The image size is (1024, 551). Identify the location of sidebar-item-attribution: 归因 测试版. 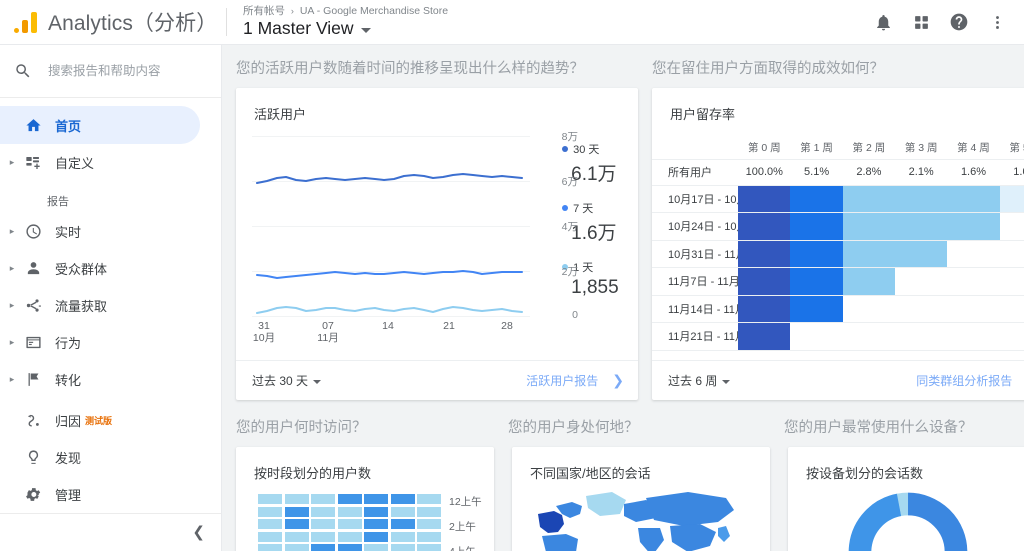
(110, 420).